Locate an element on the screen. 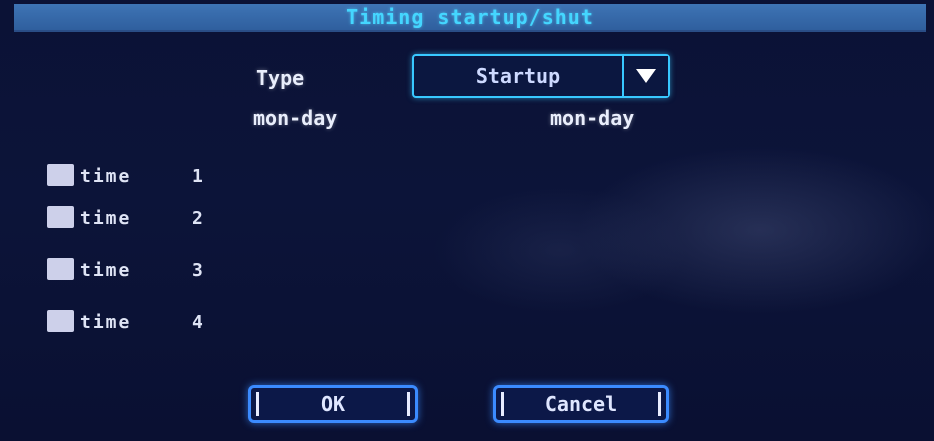 This screenshot has height=441, width=934. ok-button-label: OK is located at coordinates (333, 404).